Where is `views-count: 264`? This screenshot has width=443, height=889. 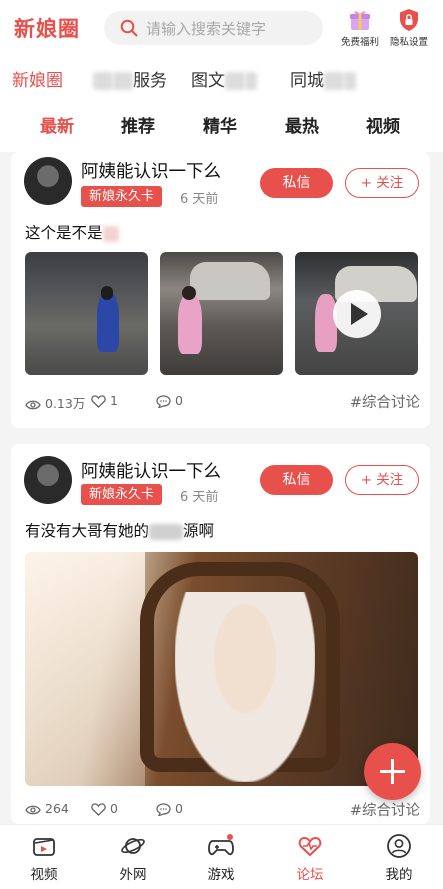
views-count: 264 is located at coordinates (47, 808).